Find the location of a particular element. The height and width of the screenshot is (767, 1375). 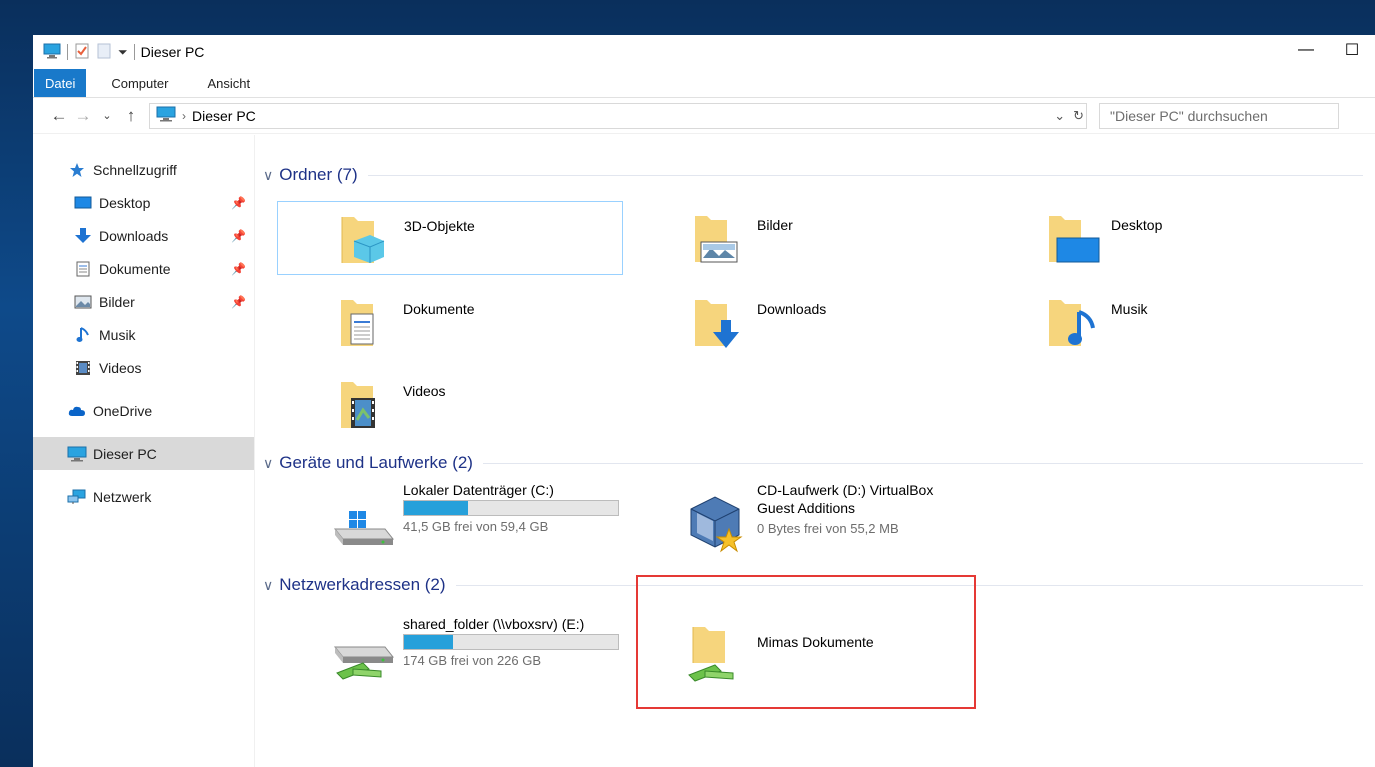

window-title: Dieser PC is located at coordinates (172, 52).